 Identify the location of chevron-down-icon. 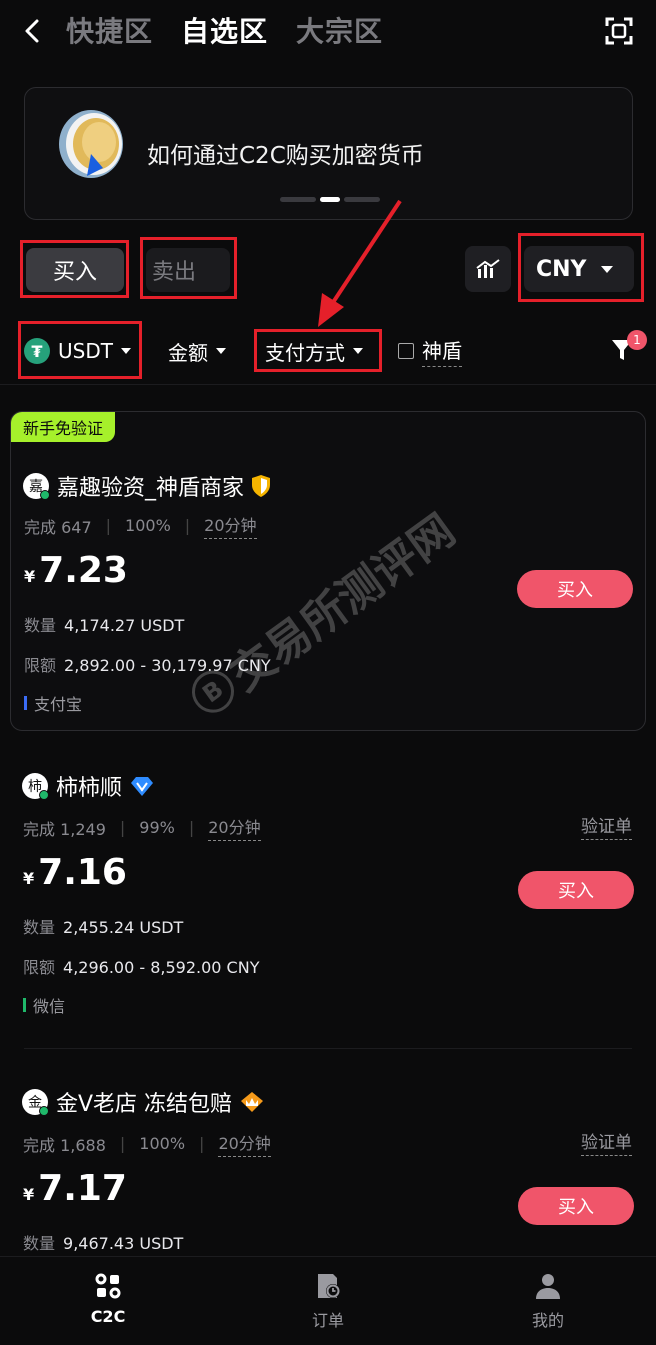
(221, 351).